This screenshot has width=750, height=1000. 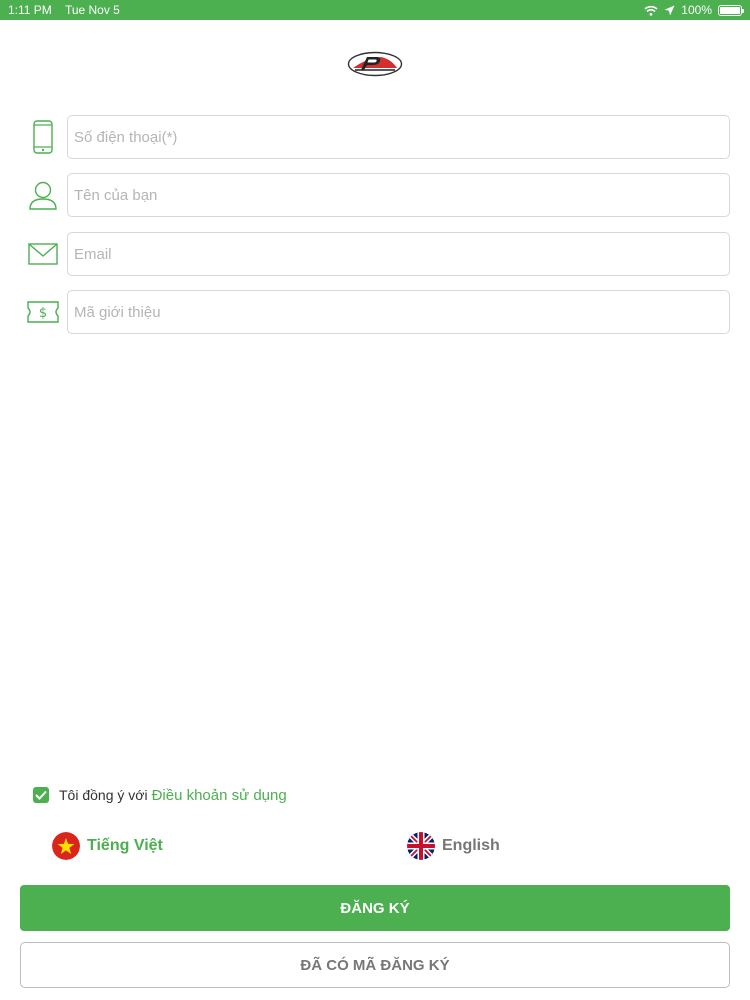 I want to click on phone-input, so click(x=398, y=137).